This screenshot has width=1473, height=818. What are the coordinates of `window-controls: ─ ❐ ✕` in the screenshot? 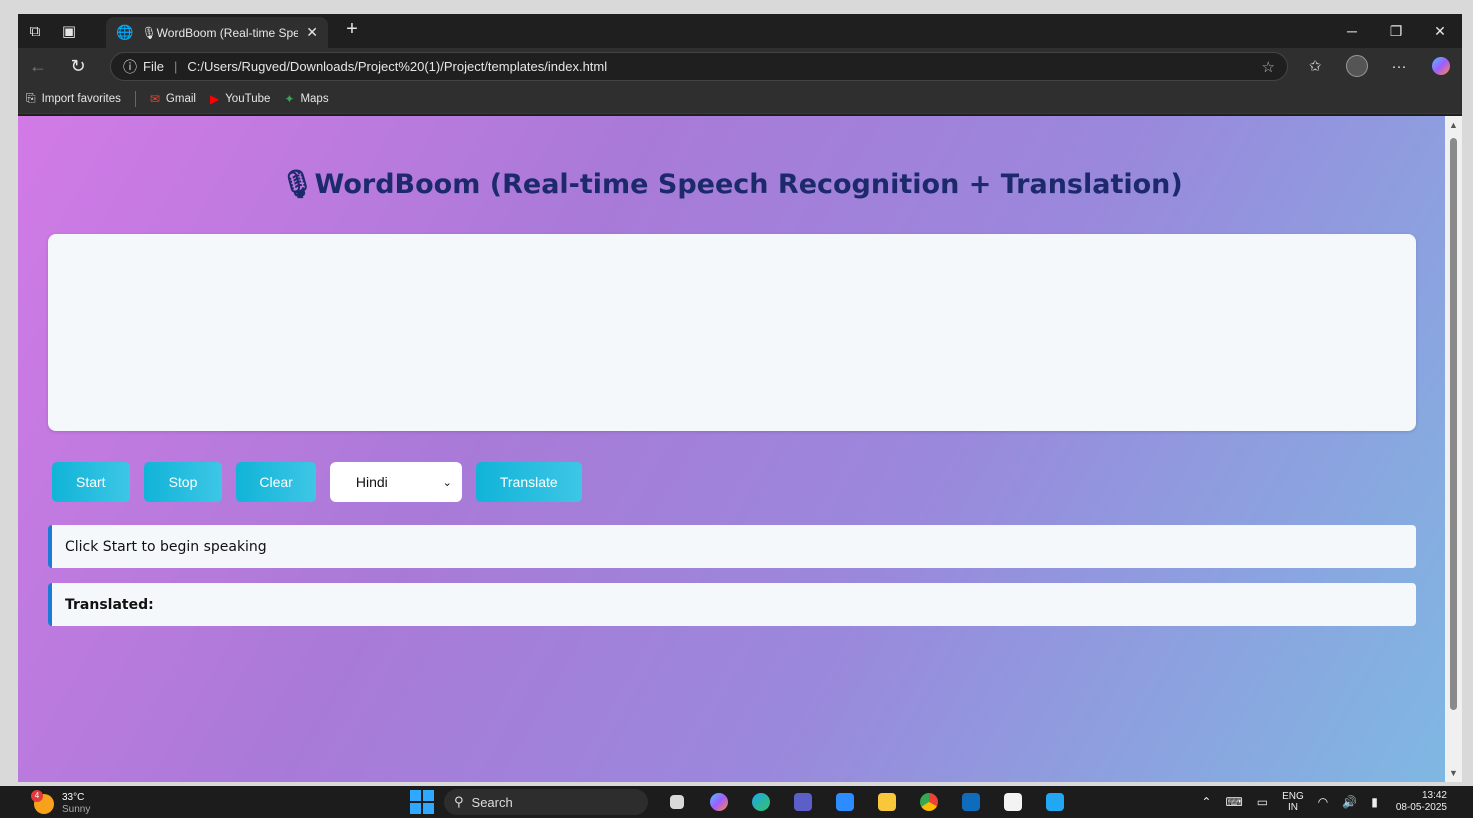 It's located at (1396, 31).